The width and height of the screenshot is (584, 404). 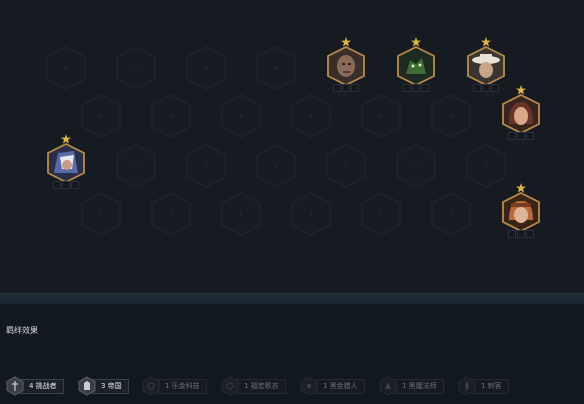 What do you see at coordinates (490, 386) in the screenshot?
I see `trait-label: 1 刺客` at bounding box center [490, 386].